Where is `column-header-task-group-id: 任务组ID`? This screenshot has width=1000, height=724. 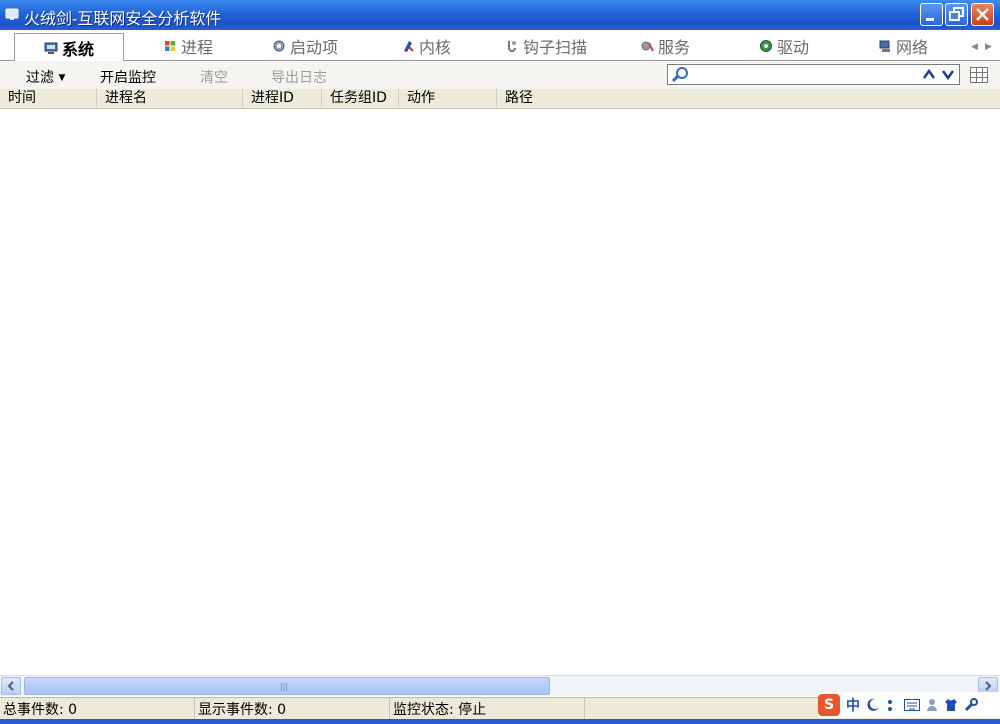
column-header-task-group-id: 任务组ID is located at coordinates (360, 98).